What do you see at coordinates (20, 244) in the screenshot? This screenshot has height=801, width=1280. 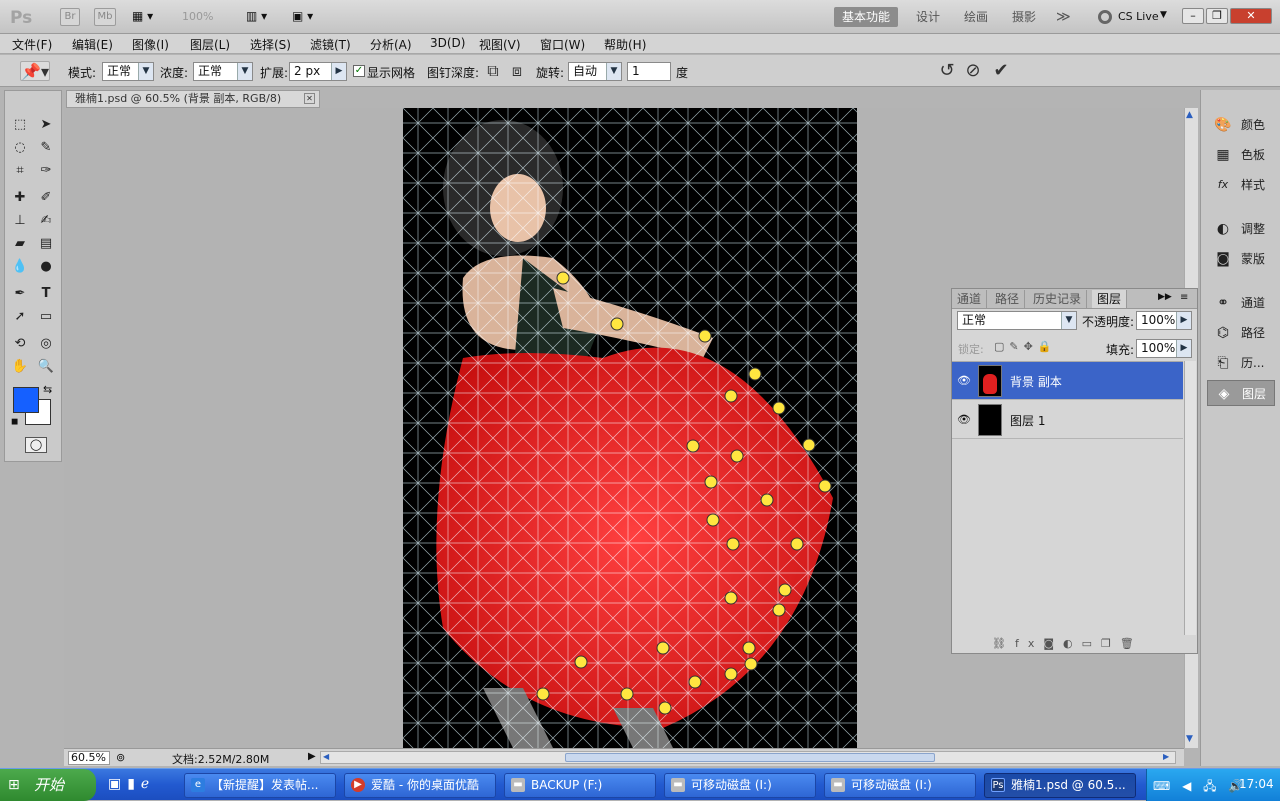 I see `eraser-tool-icon: ▰` at bounding box center [20, 244].